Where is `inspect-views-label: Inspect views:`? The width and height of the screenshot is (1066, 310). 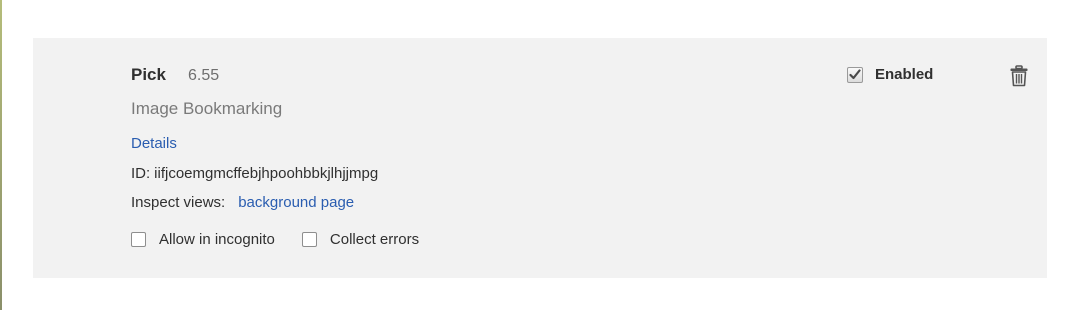
inspect-views-label: Inspect views: is located at coordinates (178, 202).